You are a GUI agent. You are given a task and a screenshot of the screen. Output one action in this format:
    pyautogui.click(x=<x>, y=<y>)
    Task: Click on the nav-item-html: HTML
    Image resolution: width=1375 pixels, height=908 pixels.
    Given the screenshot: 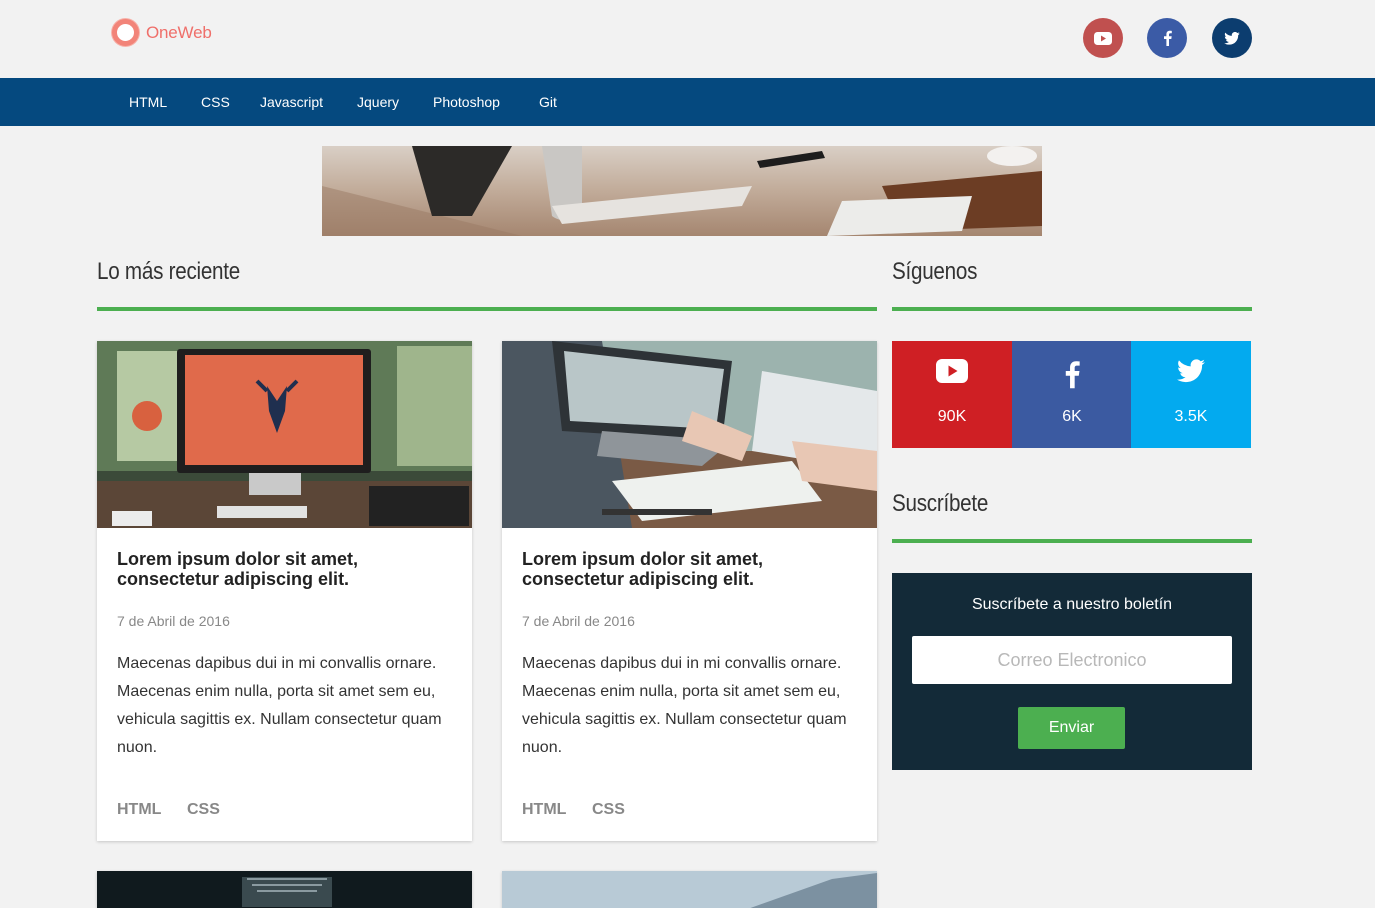 What is the action you would take?
    pyautogui.click(x=148, y=102)
    